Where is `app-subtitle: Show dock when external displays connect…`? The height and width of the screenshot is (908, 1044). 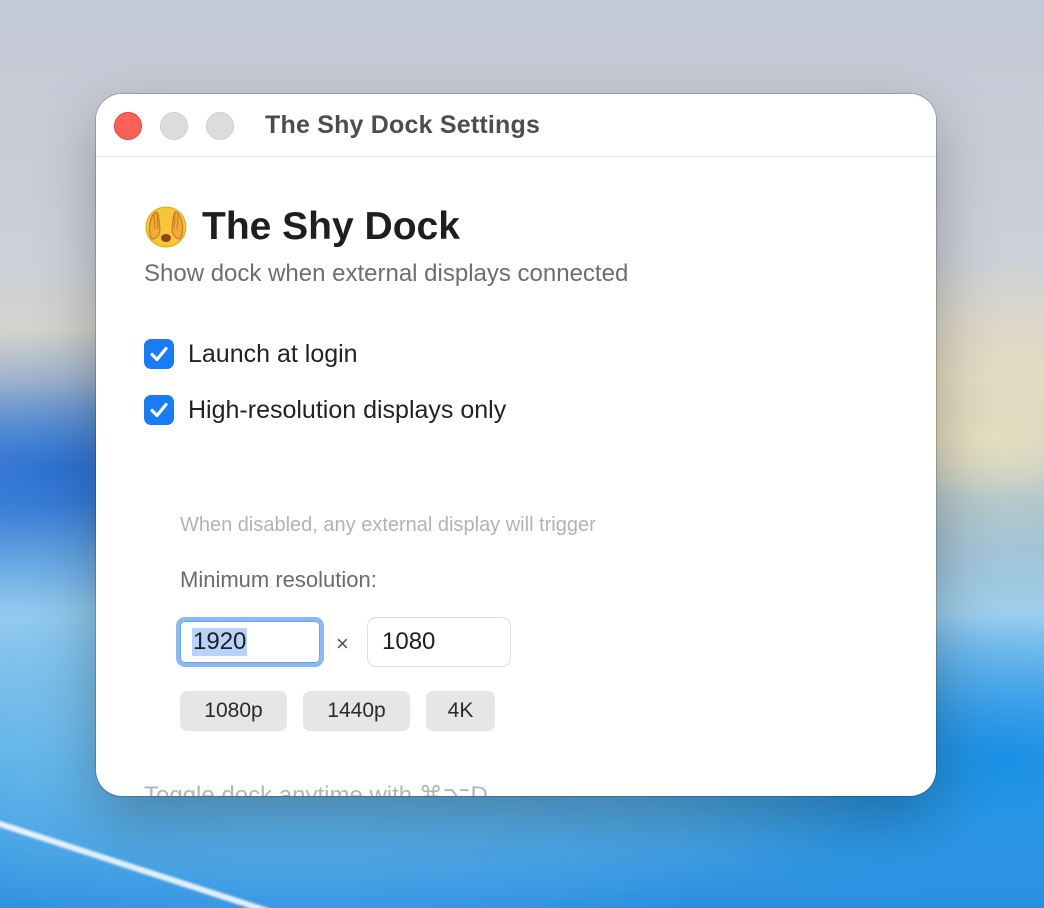 app-subtitle: Show dock when external displays connect… is located at coordinates (386, 273).